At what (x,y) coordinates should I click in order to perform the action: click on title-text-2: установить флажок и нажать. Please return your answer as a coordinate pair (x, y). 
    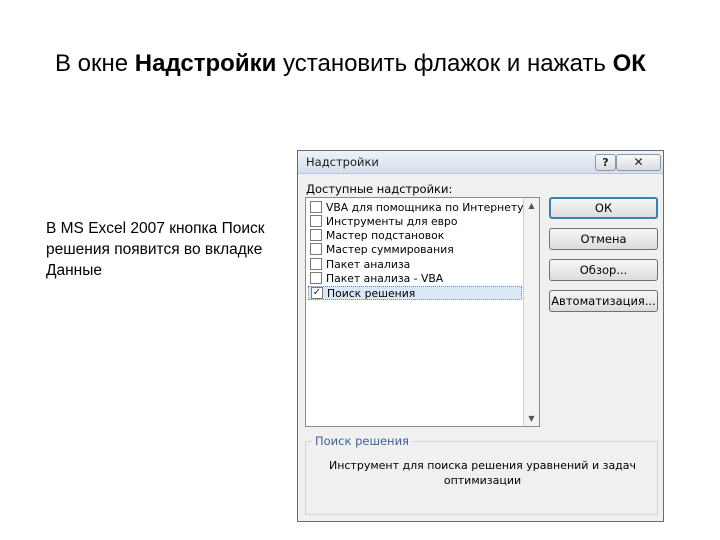
    Looking at the image, I should click on (444, 63).